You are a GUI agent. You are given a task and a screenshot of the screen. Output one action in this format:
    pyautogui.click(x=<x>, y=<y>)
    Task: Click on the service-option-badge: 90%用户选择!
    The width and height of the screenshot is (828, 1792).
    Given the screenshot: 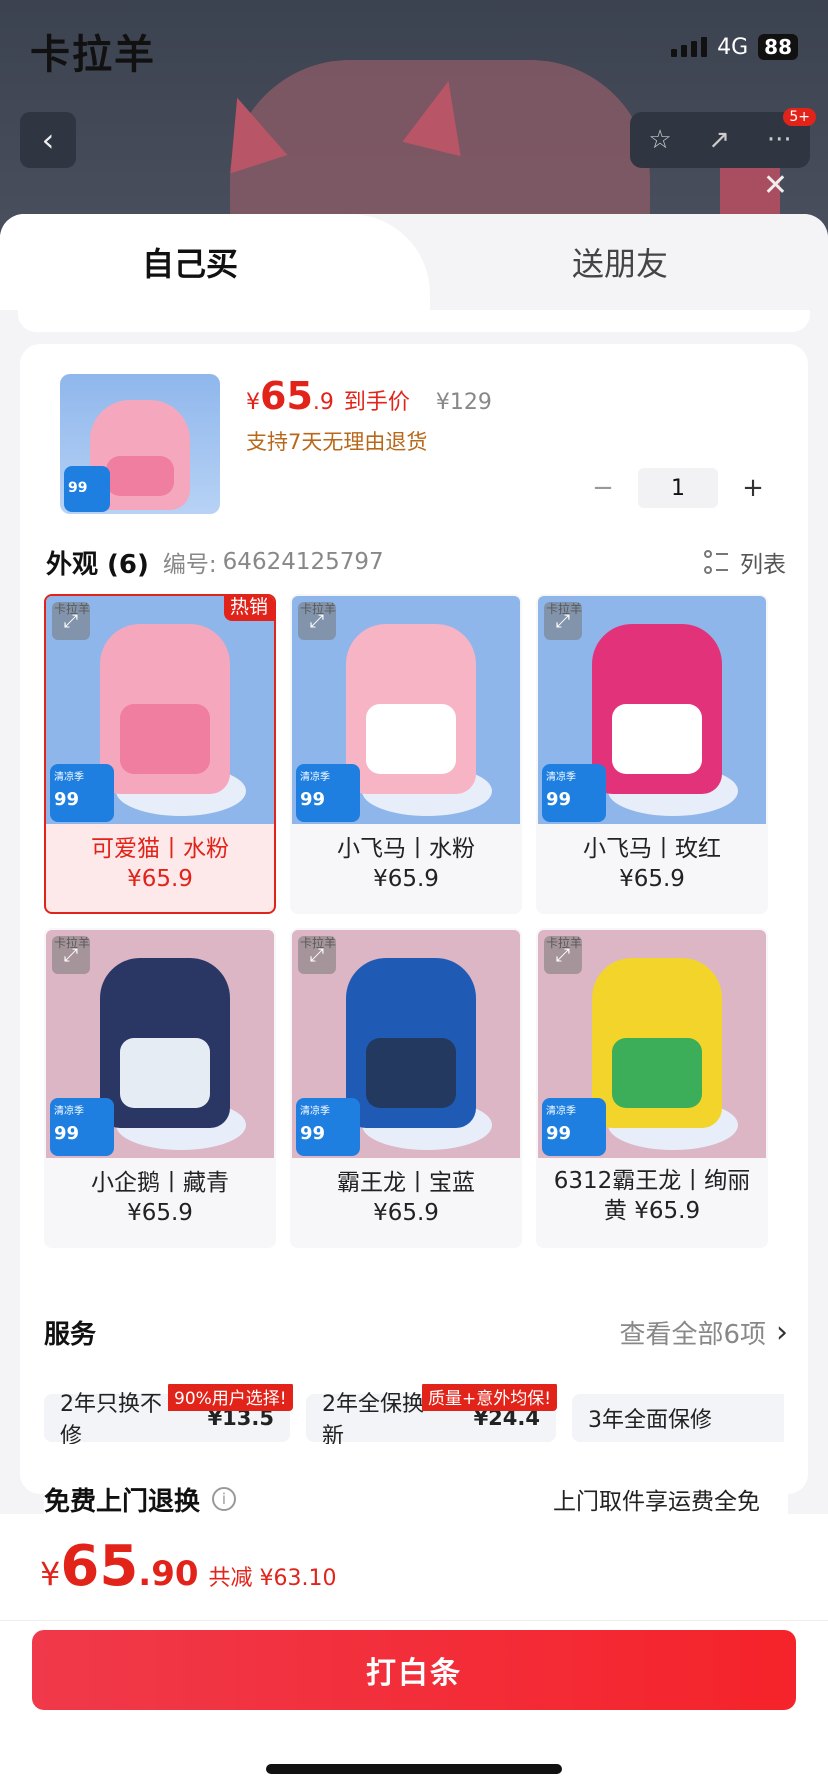 What is the action you would take?
    pyautogui.click(x=230, y=1397)
    